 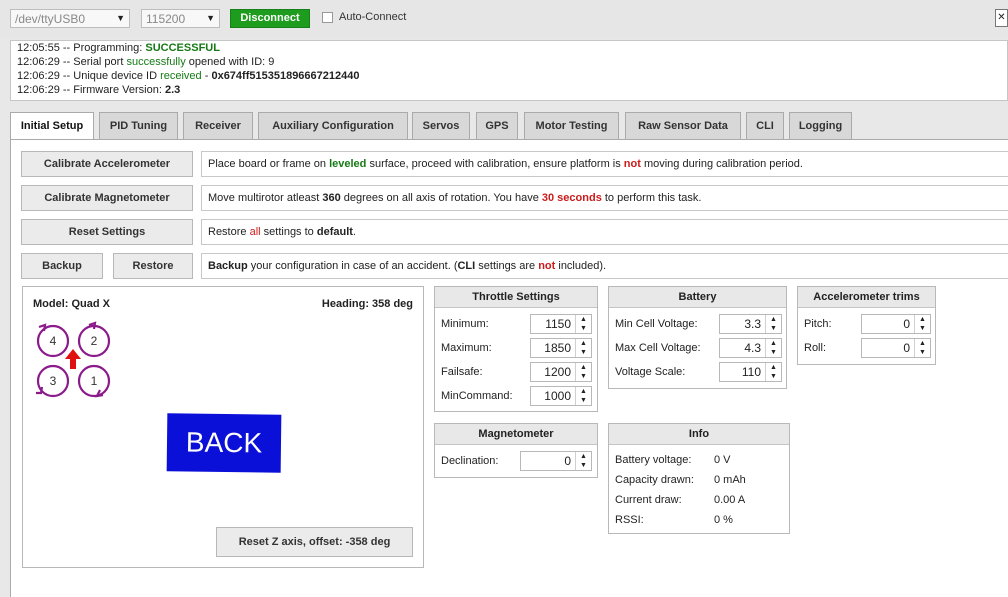 What do you see at coordinates (270, 18) in the screenshot?
I see `disconnect-button: Disconnect` at bounding box center [270, 18].